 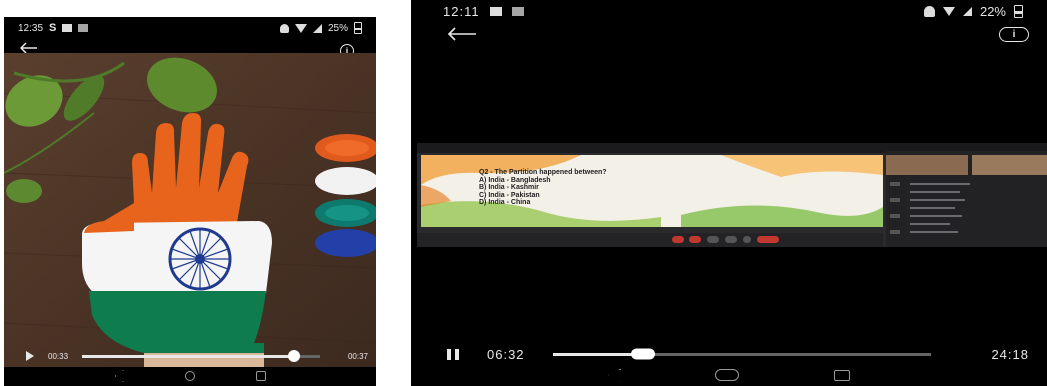 I want to click on duration-time: 24:18, so click(x=1010, y=354).